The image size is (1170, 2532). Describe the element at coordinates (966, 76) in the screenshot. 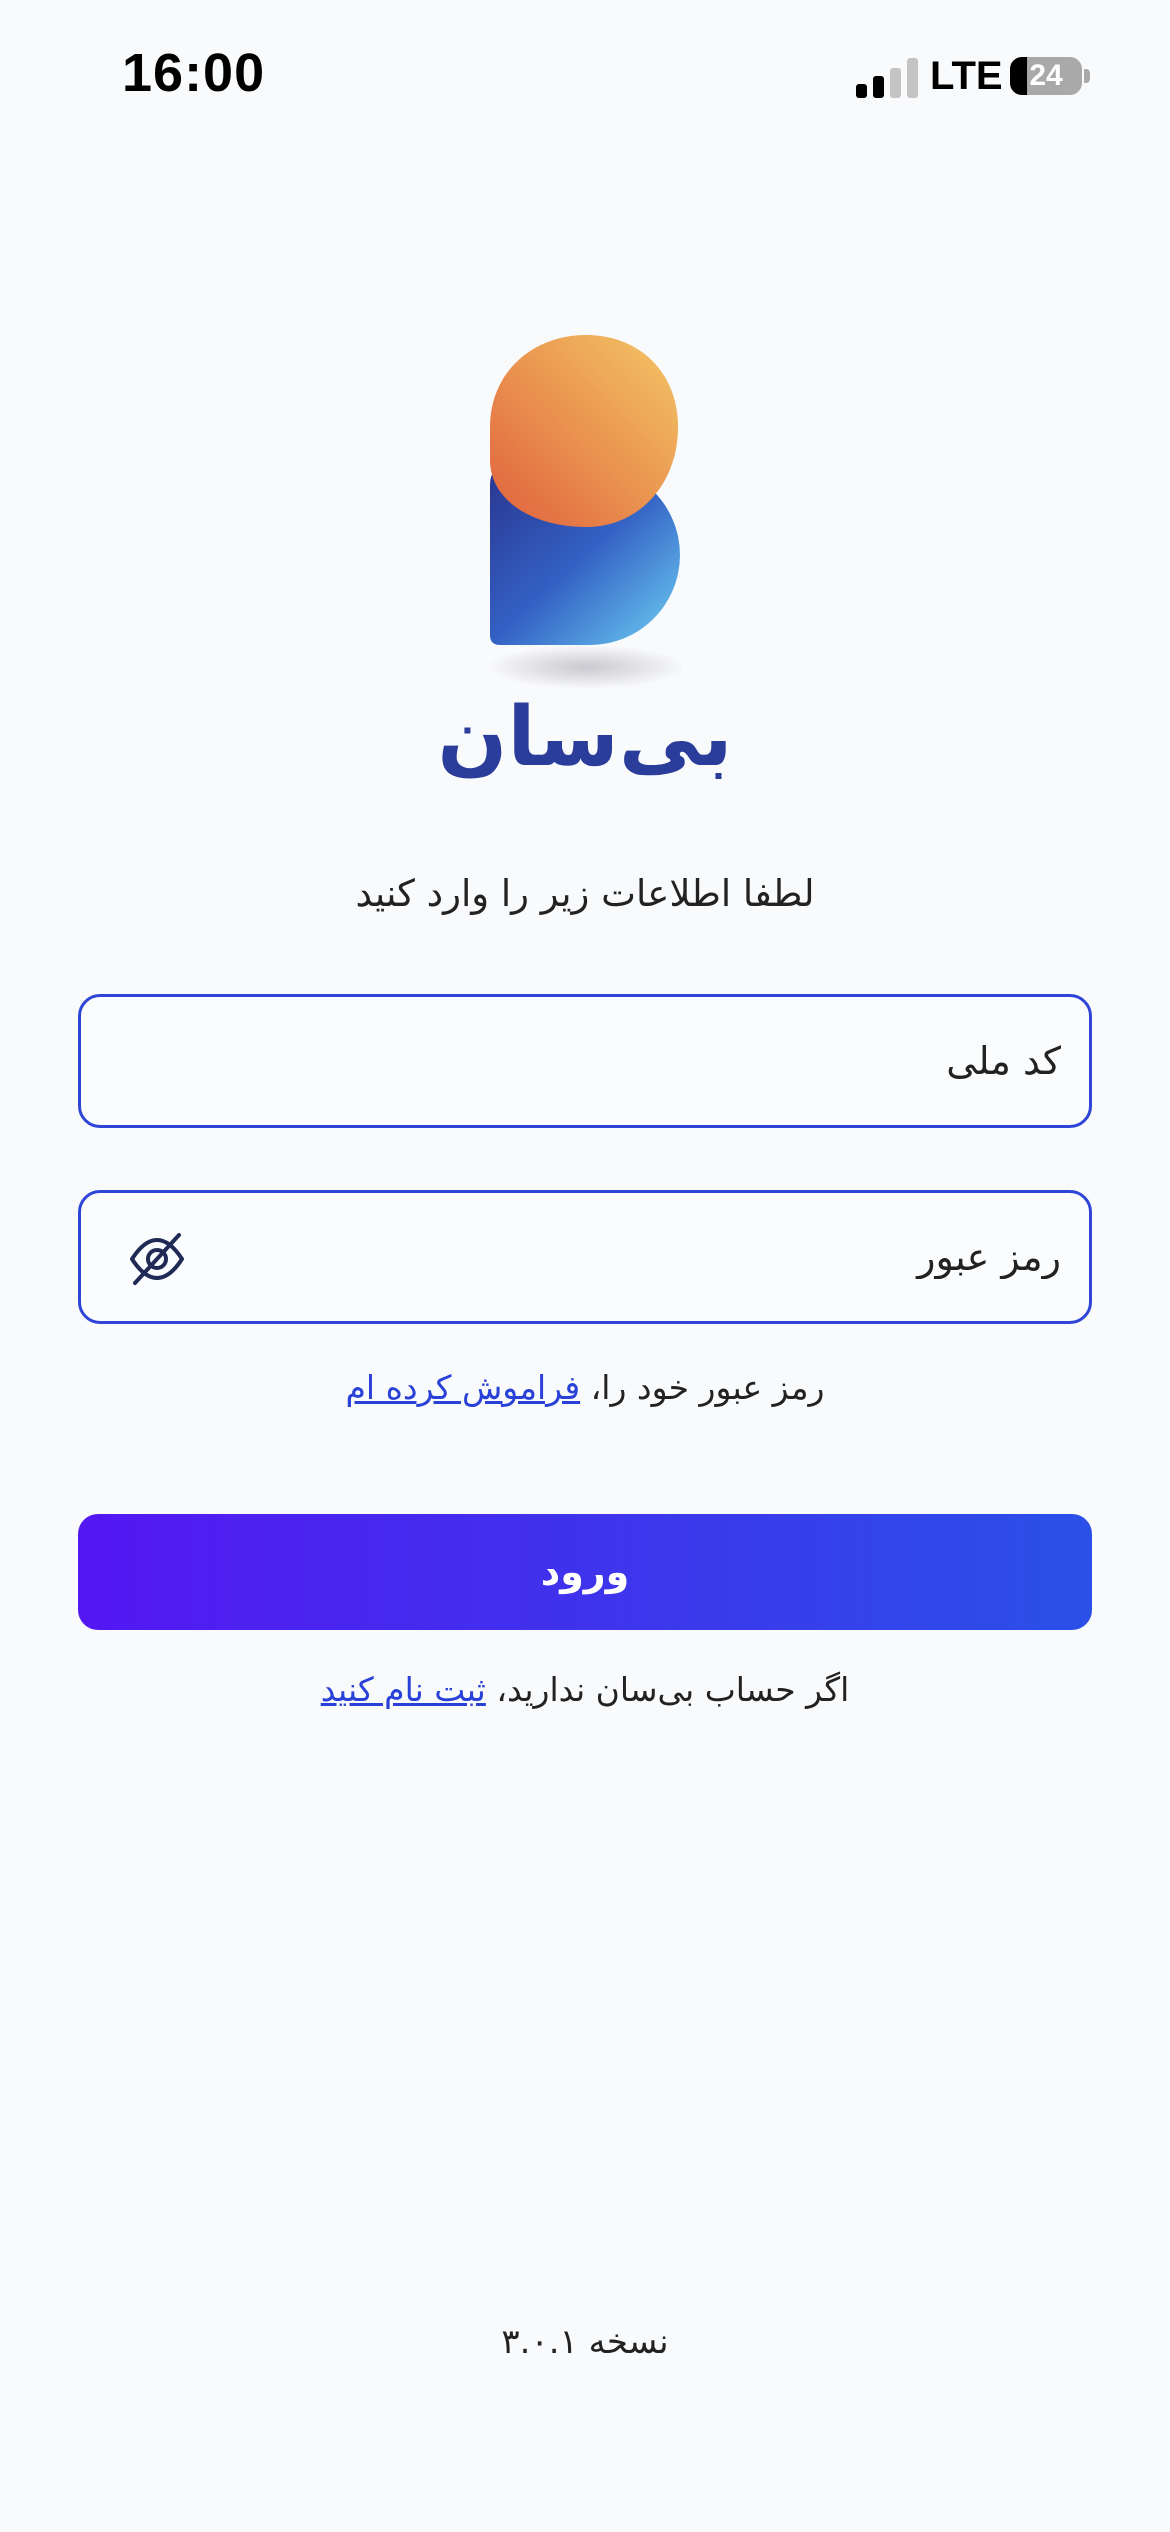

I see `network-type: LTE` at that location.